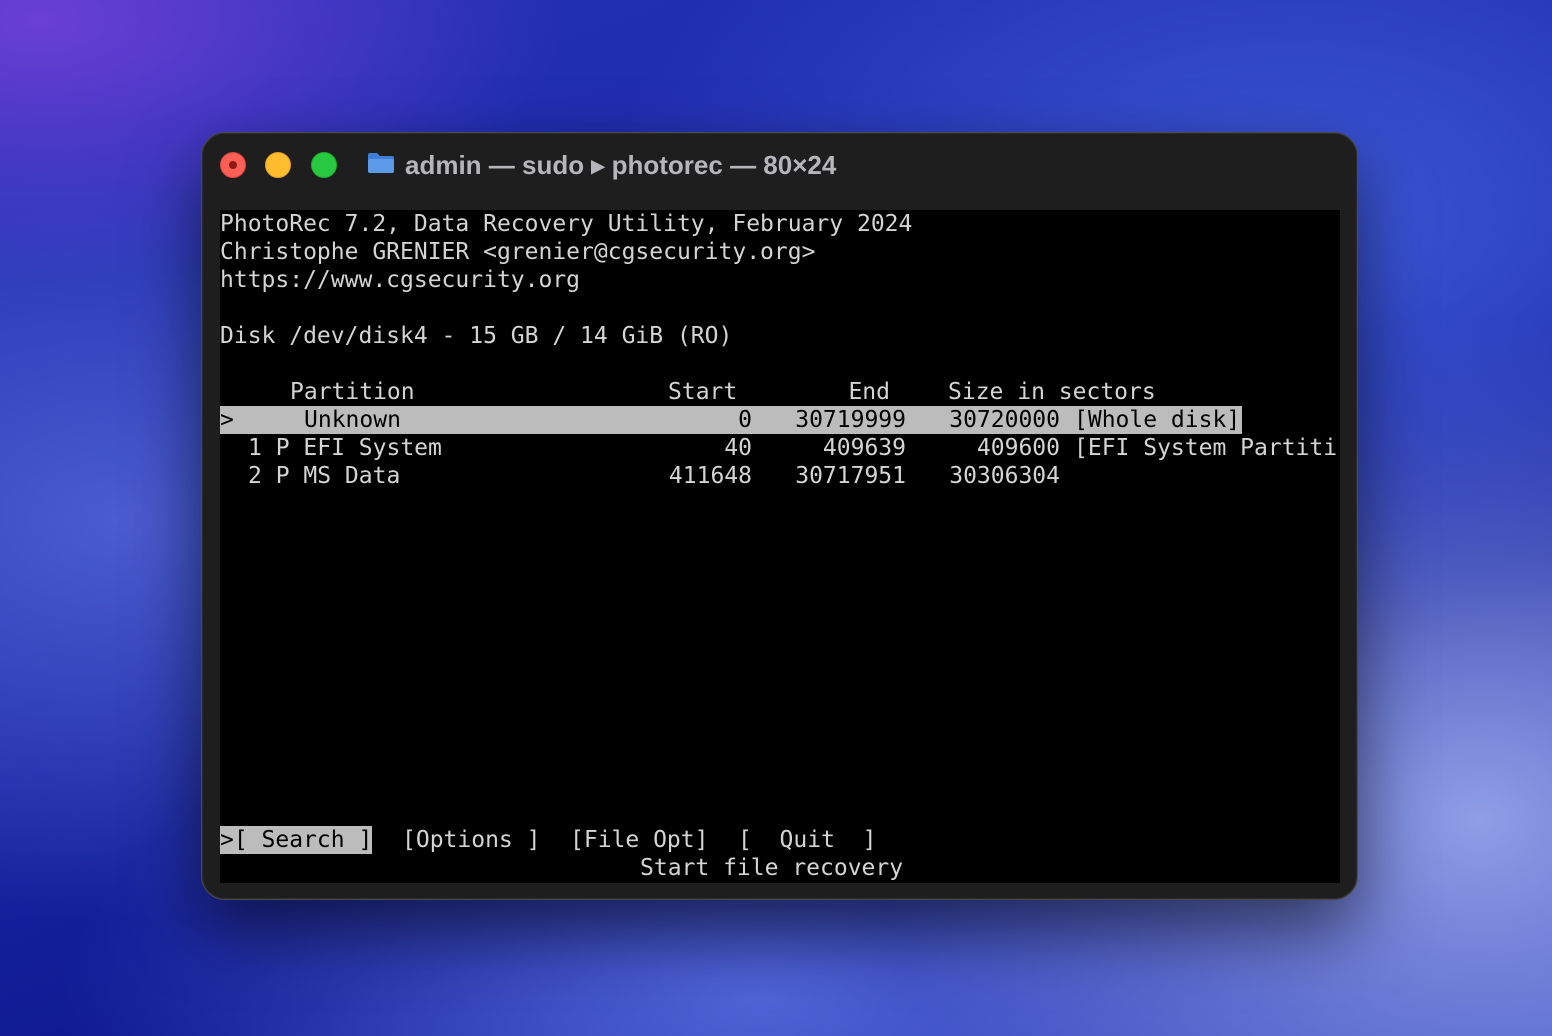 The width and height of the screenshot is (1552, 1036). Describe the element at coordinates (780, 392) in the screenshot. I see `partition-table-header: Partition Start End Size in sectors` at that location.